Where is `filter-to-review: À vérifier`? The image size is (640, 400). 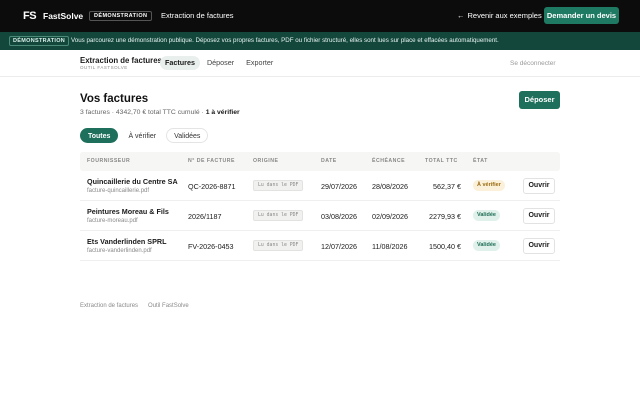 filter-to-review: À vérifier is located at coordinates (142, 135).